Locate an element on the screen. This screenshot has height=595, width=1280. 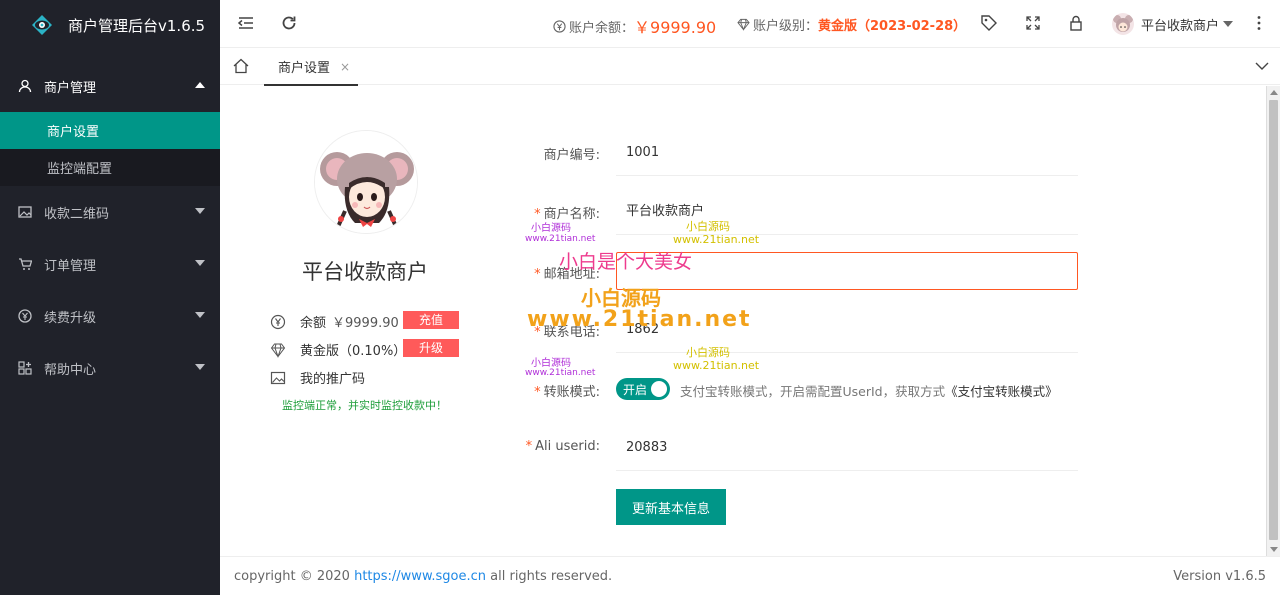
sidebar-item-merchant-settings: 商户设置 is located at coordinates (110, 130).